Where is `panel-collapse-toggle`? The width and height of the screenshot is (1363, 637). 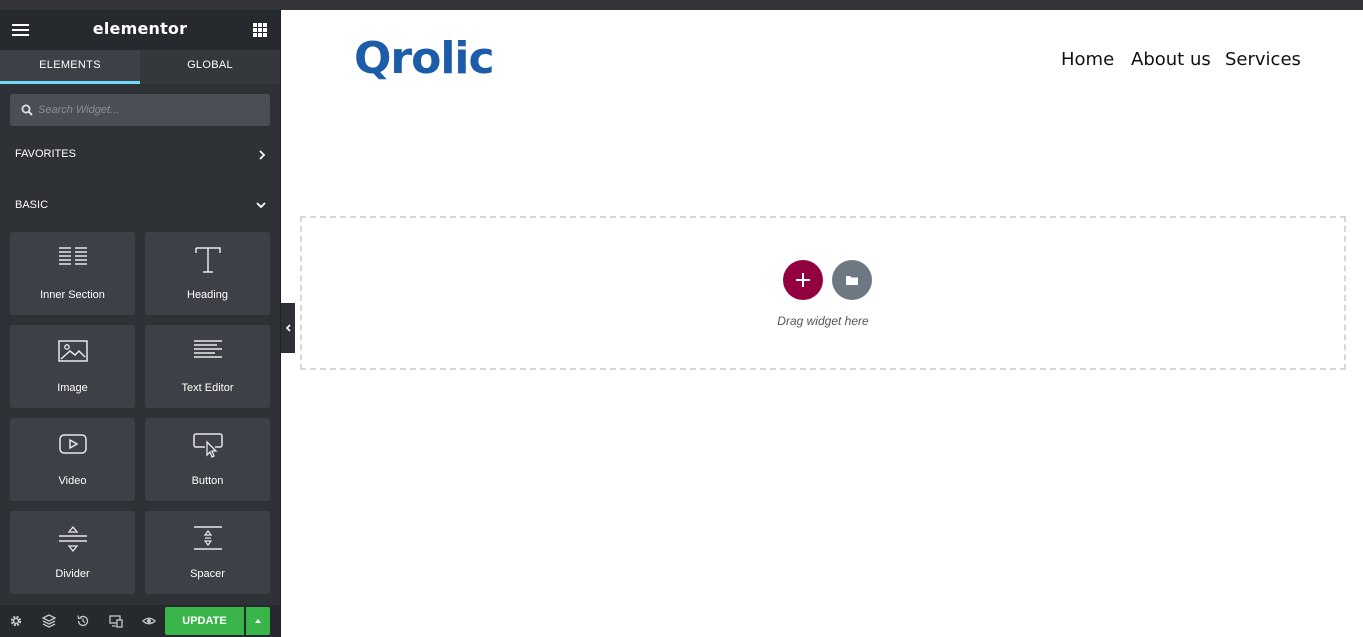
panel-collapse-toggle is located at coordinates (288, 328).